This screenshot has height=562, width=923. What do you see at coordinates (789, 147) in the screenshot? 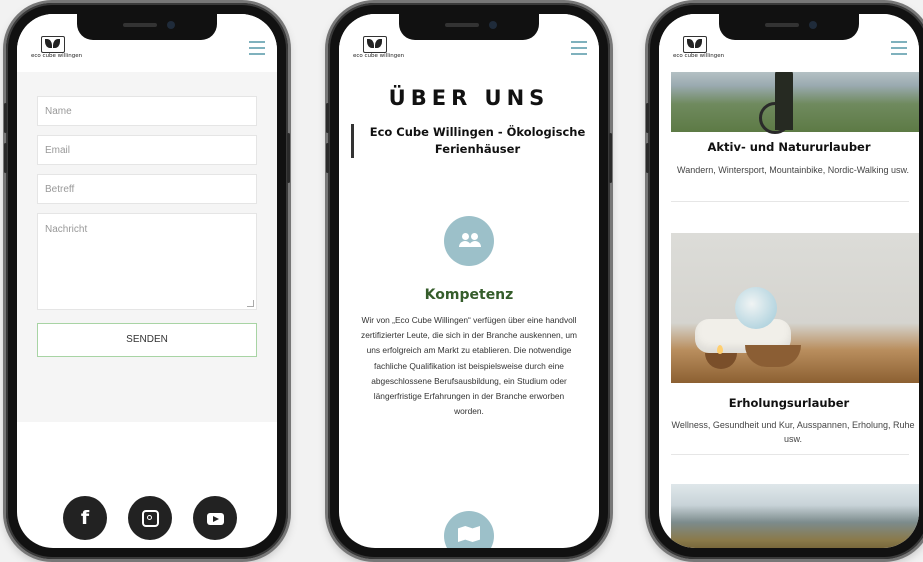
I see `card-title: Aktiv- und Natururlauber` at bounding box center [789, 147].